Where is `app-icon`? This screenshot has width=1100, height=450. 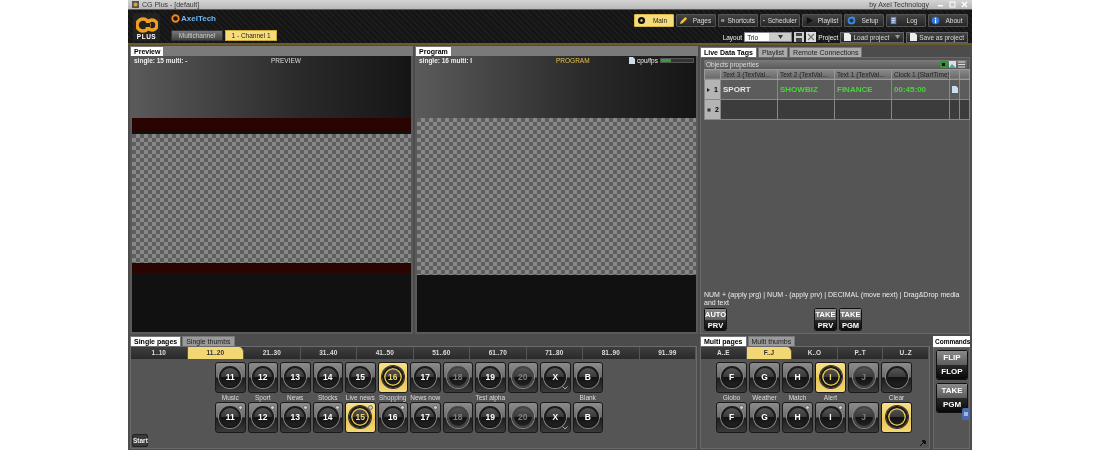 app-icon is located at coordinates (135, 4).